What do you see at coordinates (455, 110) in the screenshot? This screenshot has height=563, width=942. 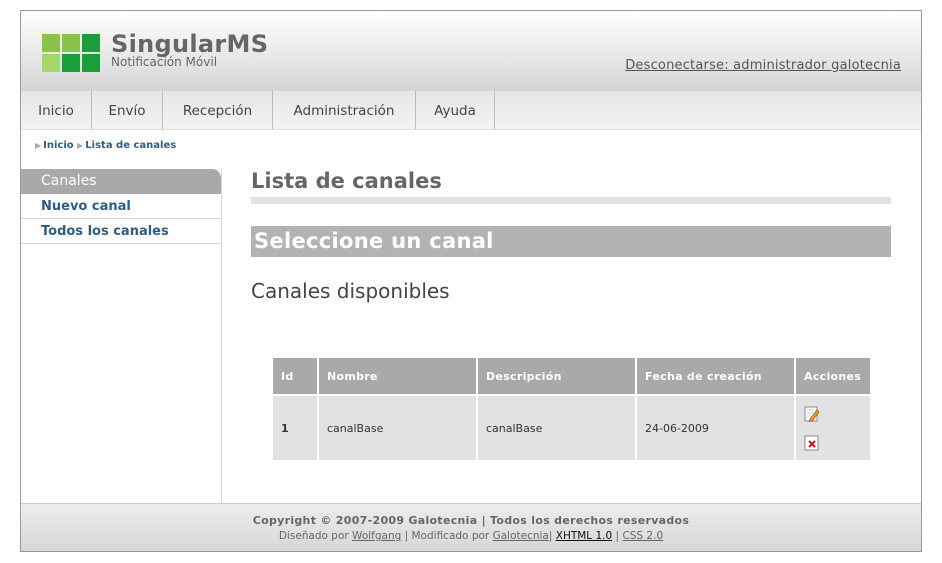 I see `tab-ayuda: Ayuda` at bounding box center [455, 110].